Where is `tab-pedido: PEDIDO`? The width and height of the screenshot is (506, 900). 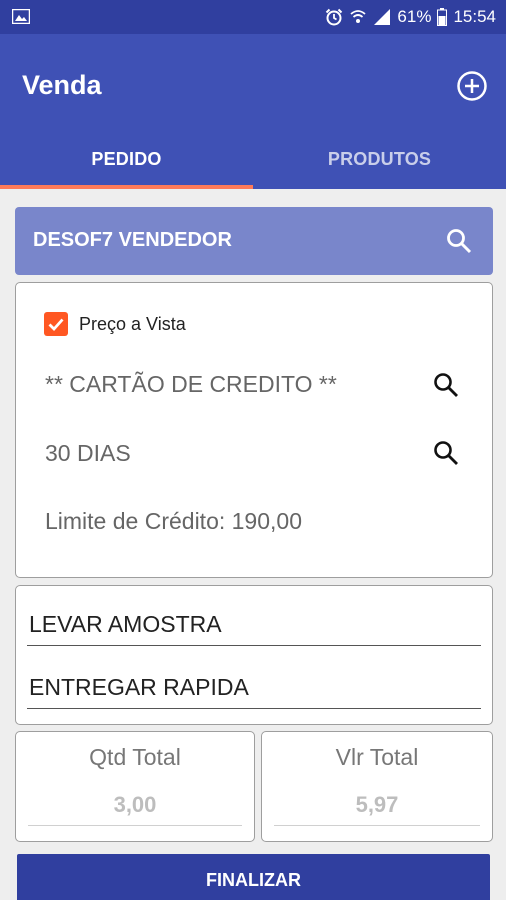 tab-pedido: PEDIDO is located at coordinates (126, 161).